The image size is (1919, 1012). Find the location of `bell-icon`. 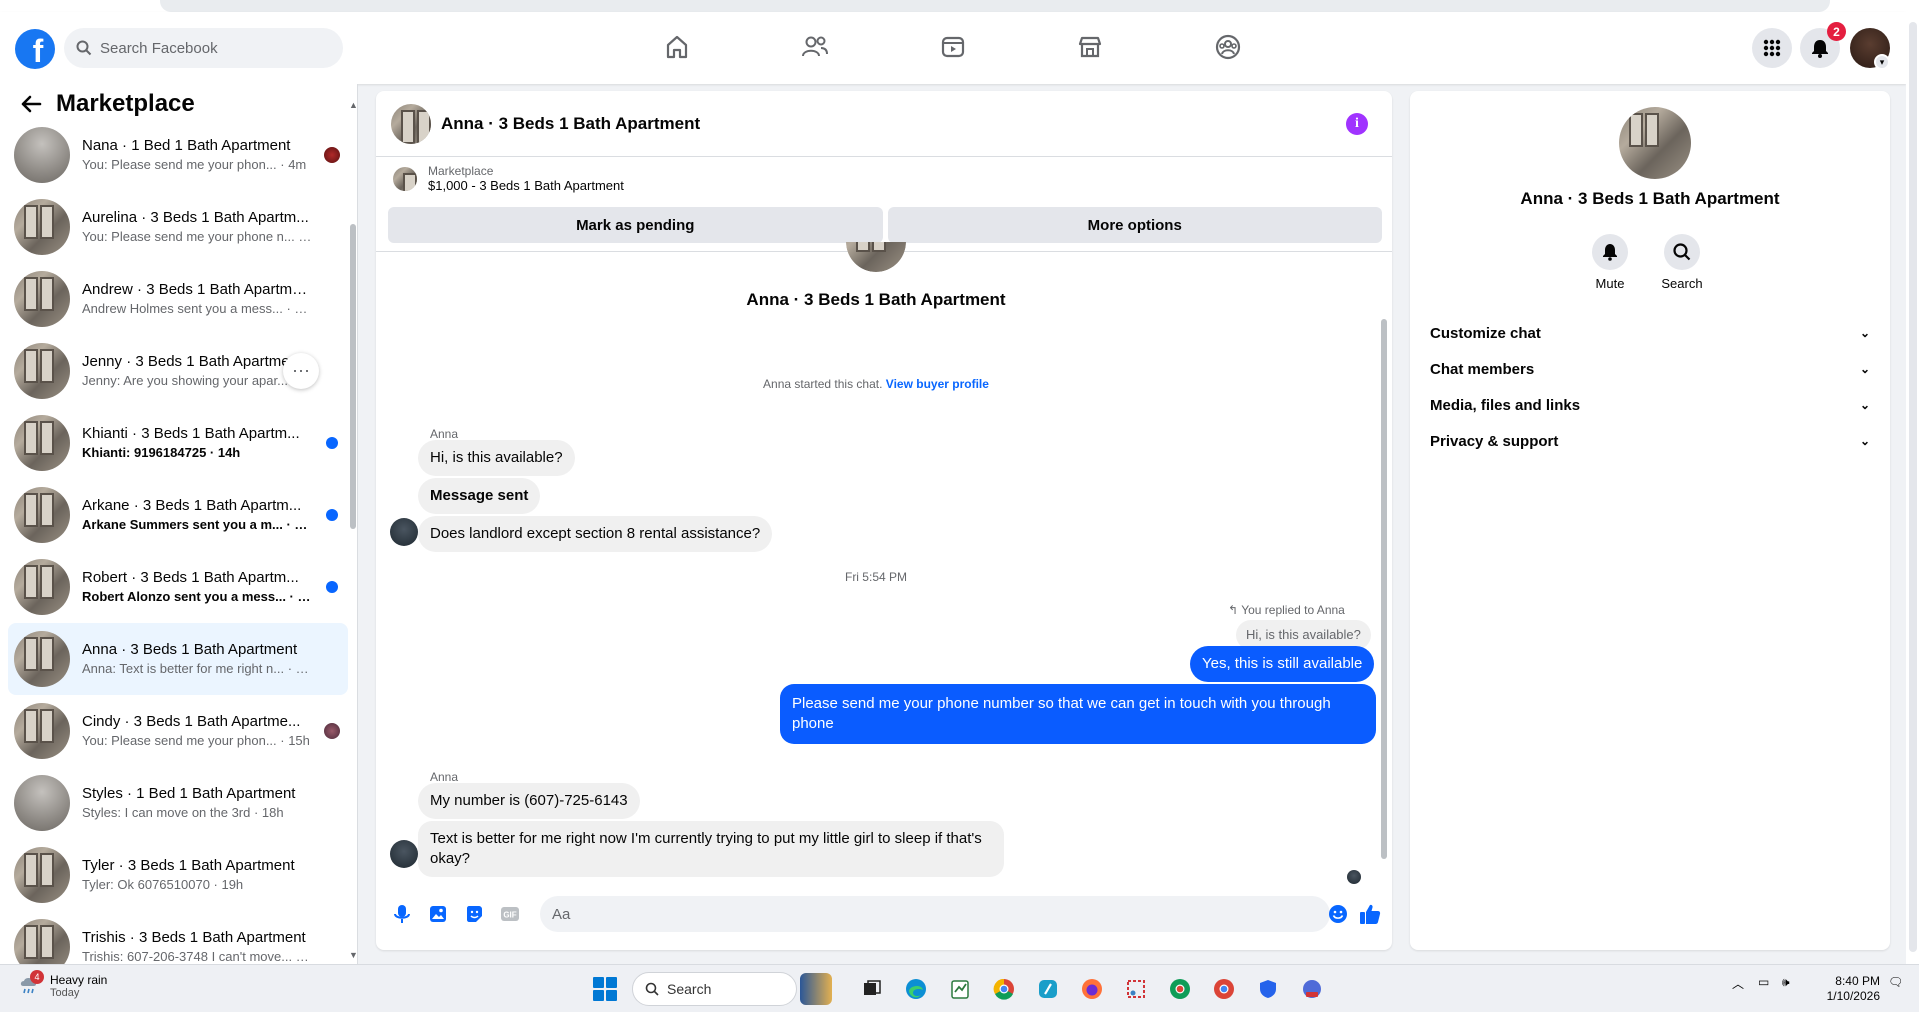

bell-icon is located at coordinates (1610, 252).